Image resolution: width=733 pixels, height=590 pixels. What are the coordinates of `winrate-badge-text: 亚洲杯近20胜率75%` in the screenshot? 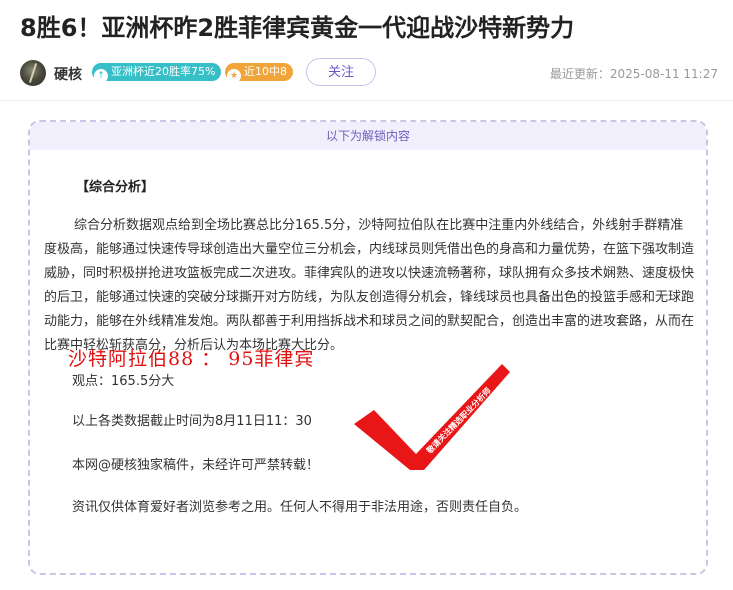 It's located at (163, 71).